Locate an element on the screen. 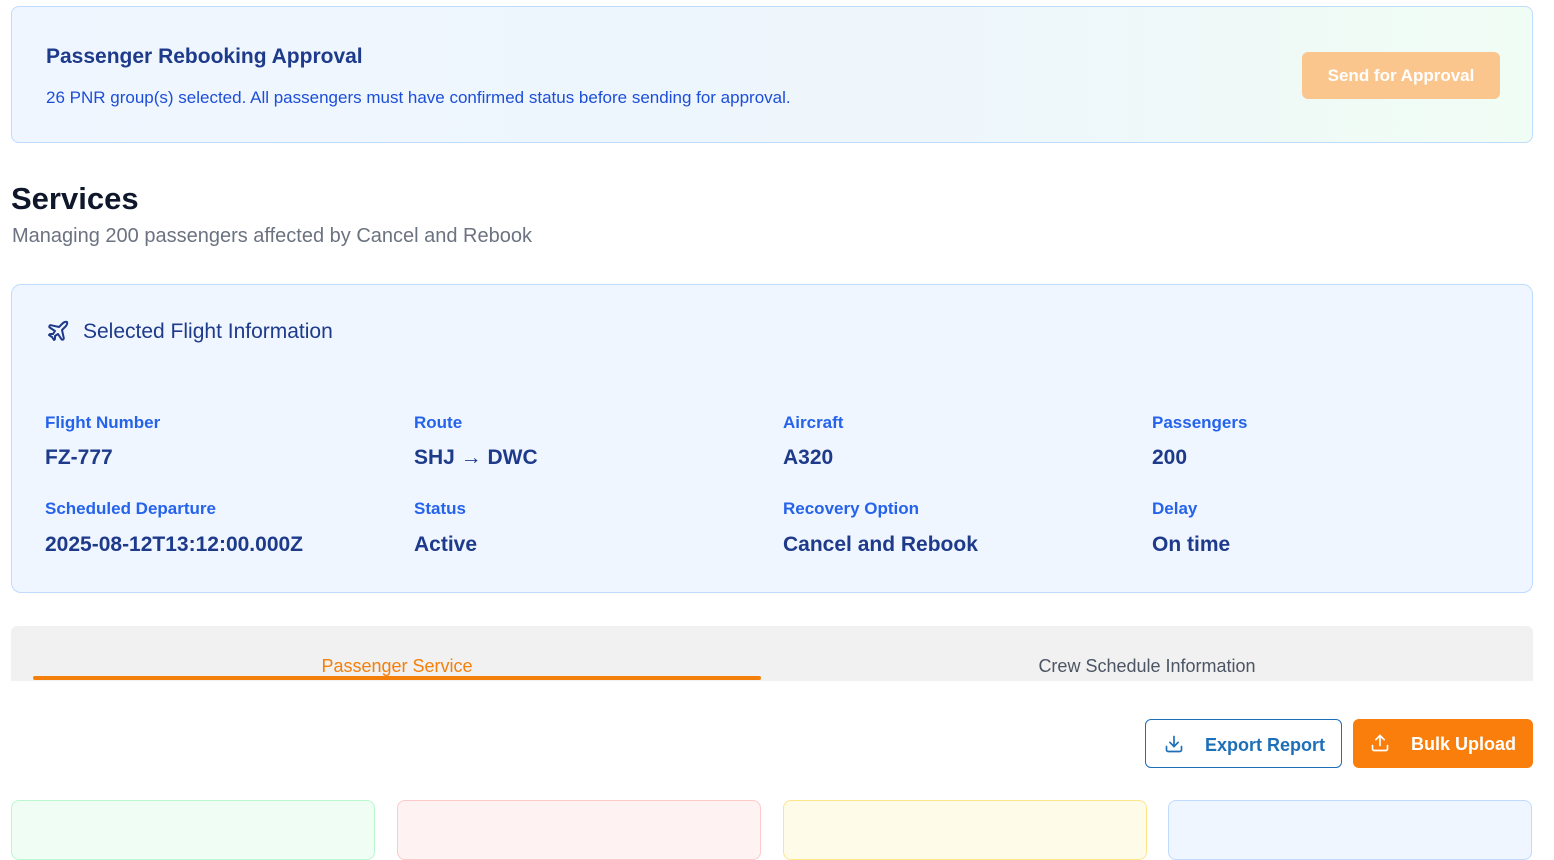 Image resolution: width=1554 pixels, height=860 pixels. upload-icon is located at coordinates (1380, 743).